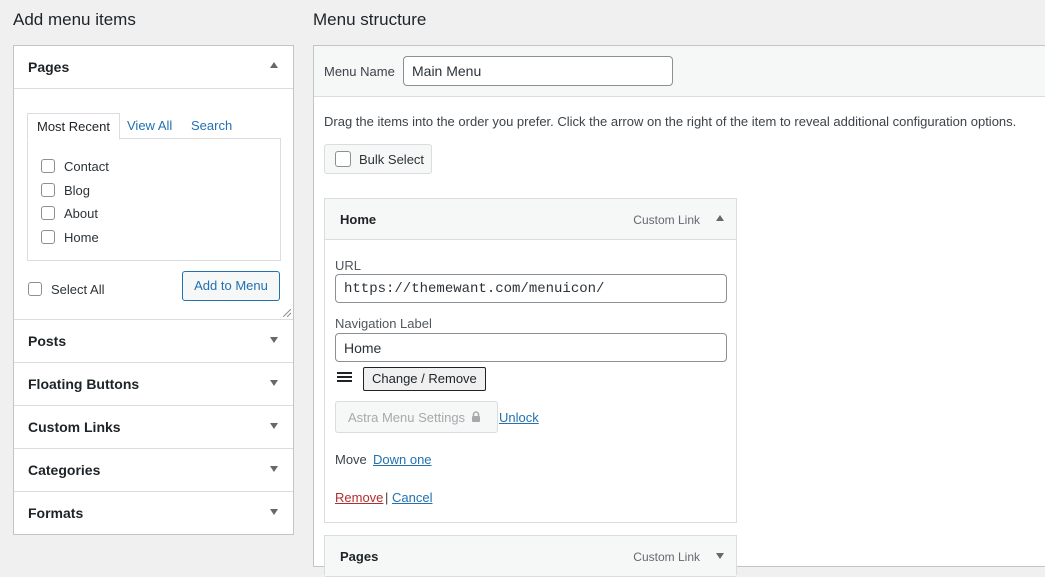 Image resolution: width=1045 pixels, height=577 pixels. Describe the element at coordinates (531, 288) in the screenshot. I see `url-input: https://themewant.com/menuicon/` at that location.